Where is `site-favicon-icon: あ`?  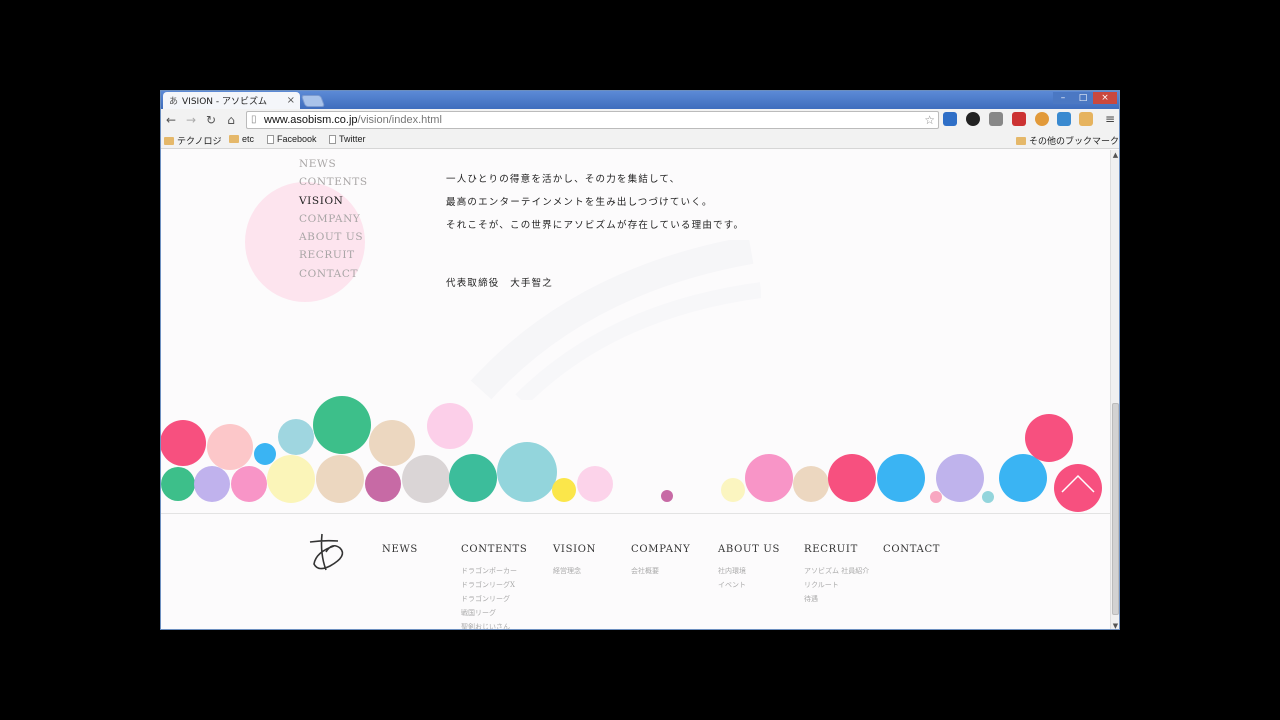 site-favicon-icon: あ is located at coordinates (174, 102).